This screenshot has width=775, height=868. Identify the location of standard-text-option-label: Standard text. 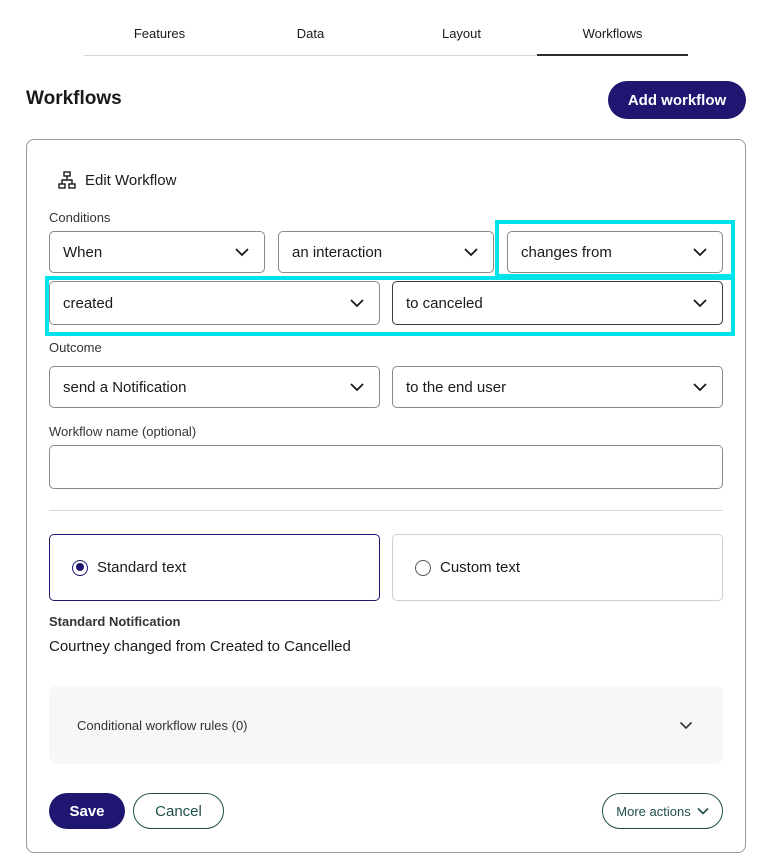
(142, 567).